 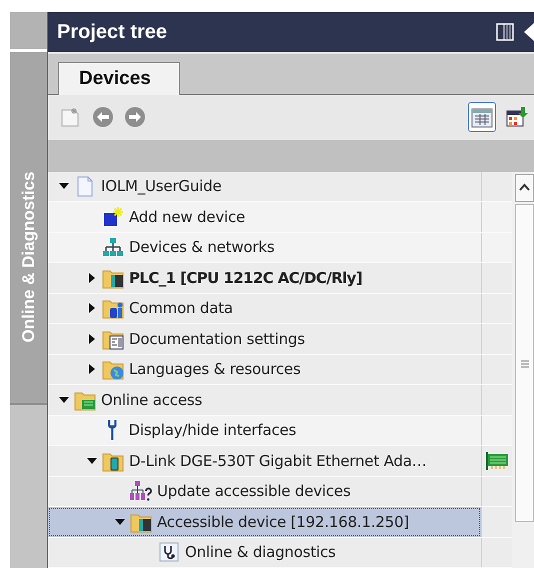 What do you see at coordinates (113, 247) in the screenshot?
I see `network-icon` at bounding box center [113, 247].